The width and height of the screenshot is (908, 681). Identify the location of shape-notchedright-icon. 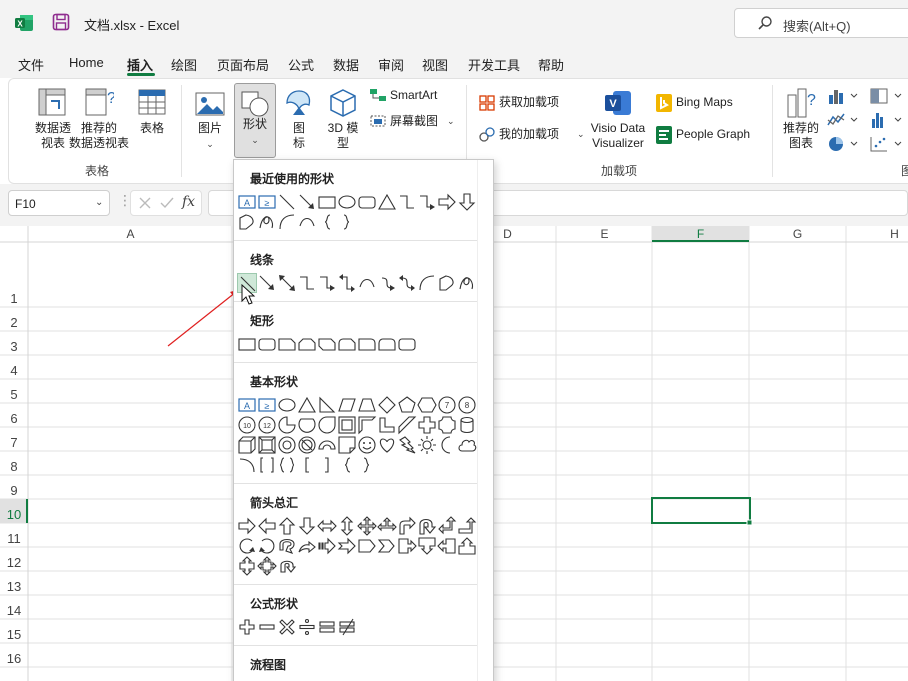
(347, 546).